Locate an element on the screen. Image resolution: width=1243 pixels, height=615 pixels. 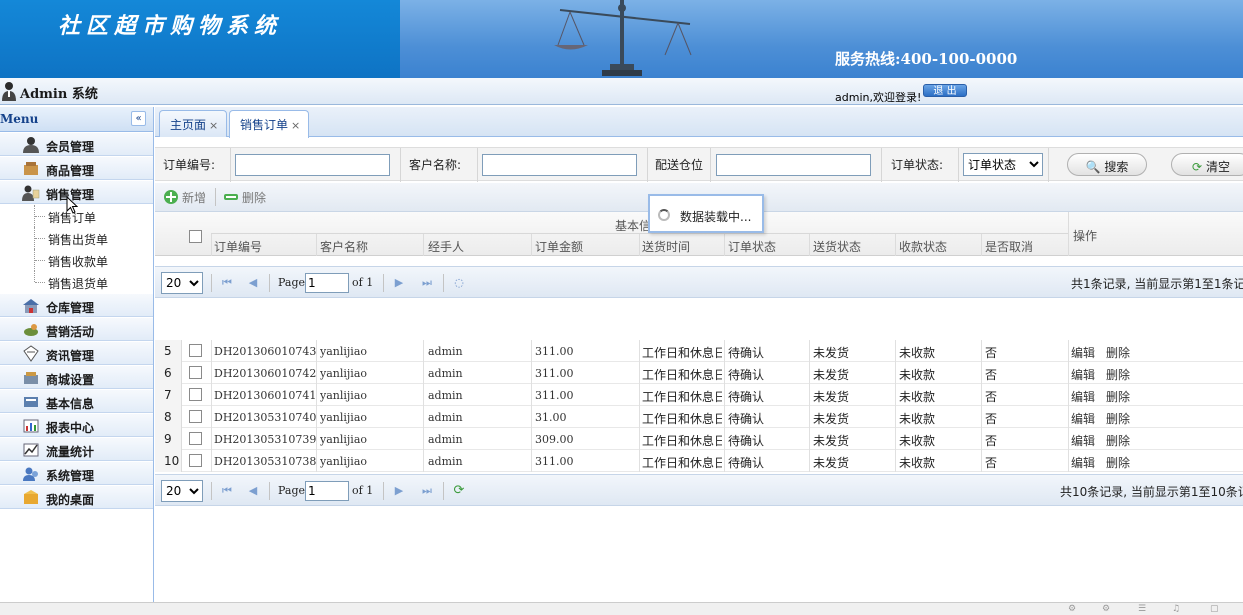
sidebar-item-basic-info: 基本信息 is located at coordinates (76, 401).